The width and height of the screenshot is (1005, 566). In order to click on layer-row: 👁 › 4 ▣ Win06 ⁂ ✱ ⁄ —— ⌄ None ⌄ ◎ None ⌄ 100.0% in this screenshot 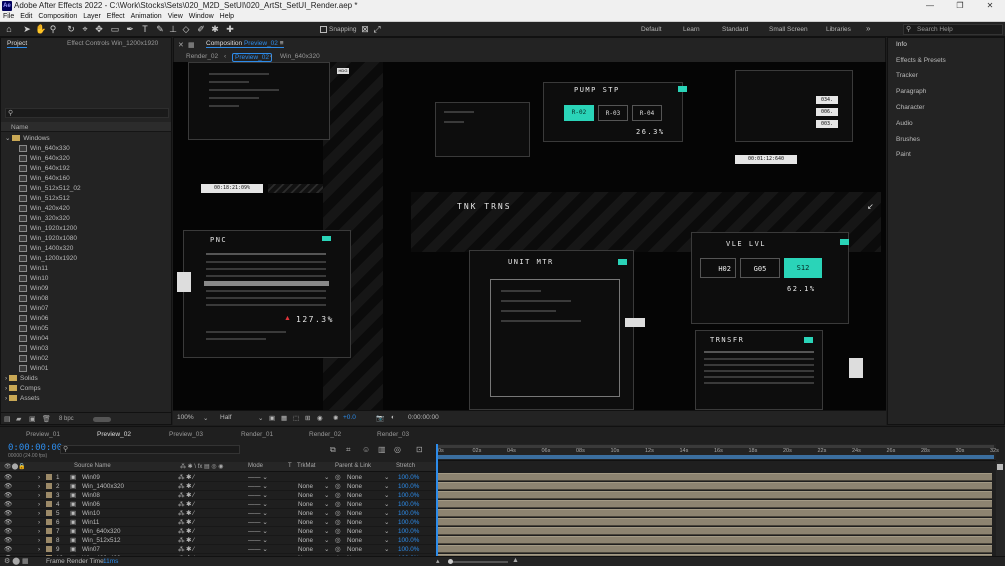, I will do `click(218, 504)`.